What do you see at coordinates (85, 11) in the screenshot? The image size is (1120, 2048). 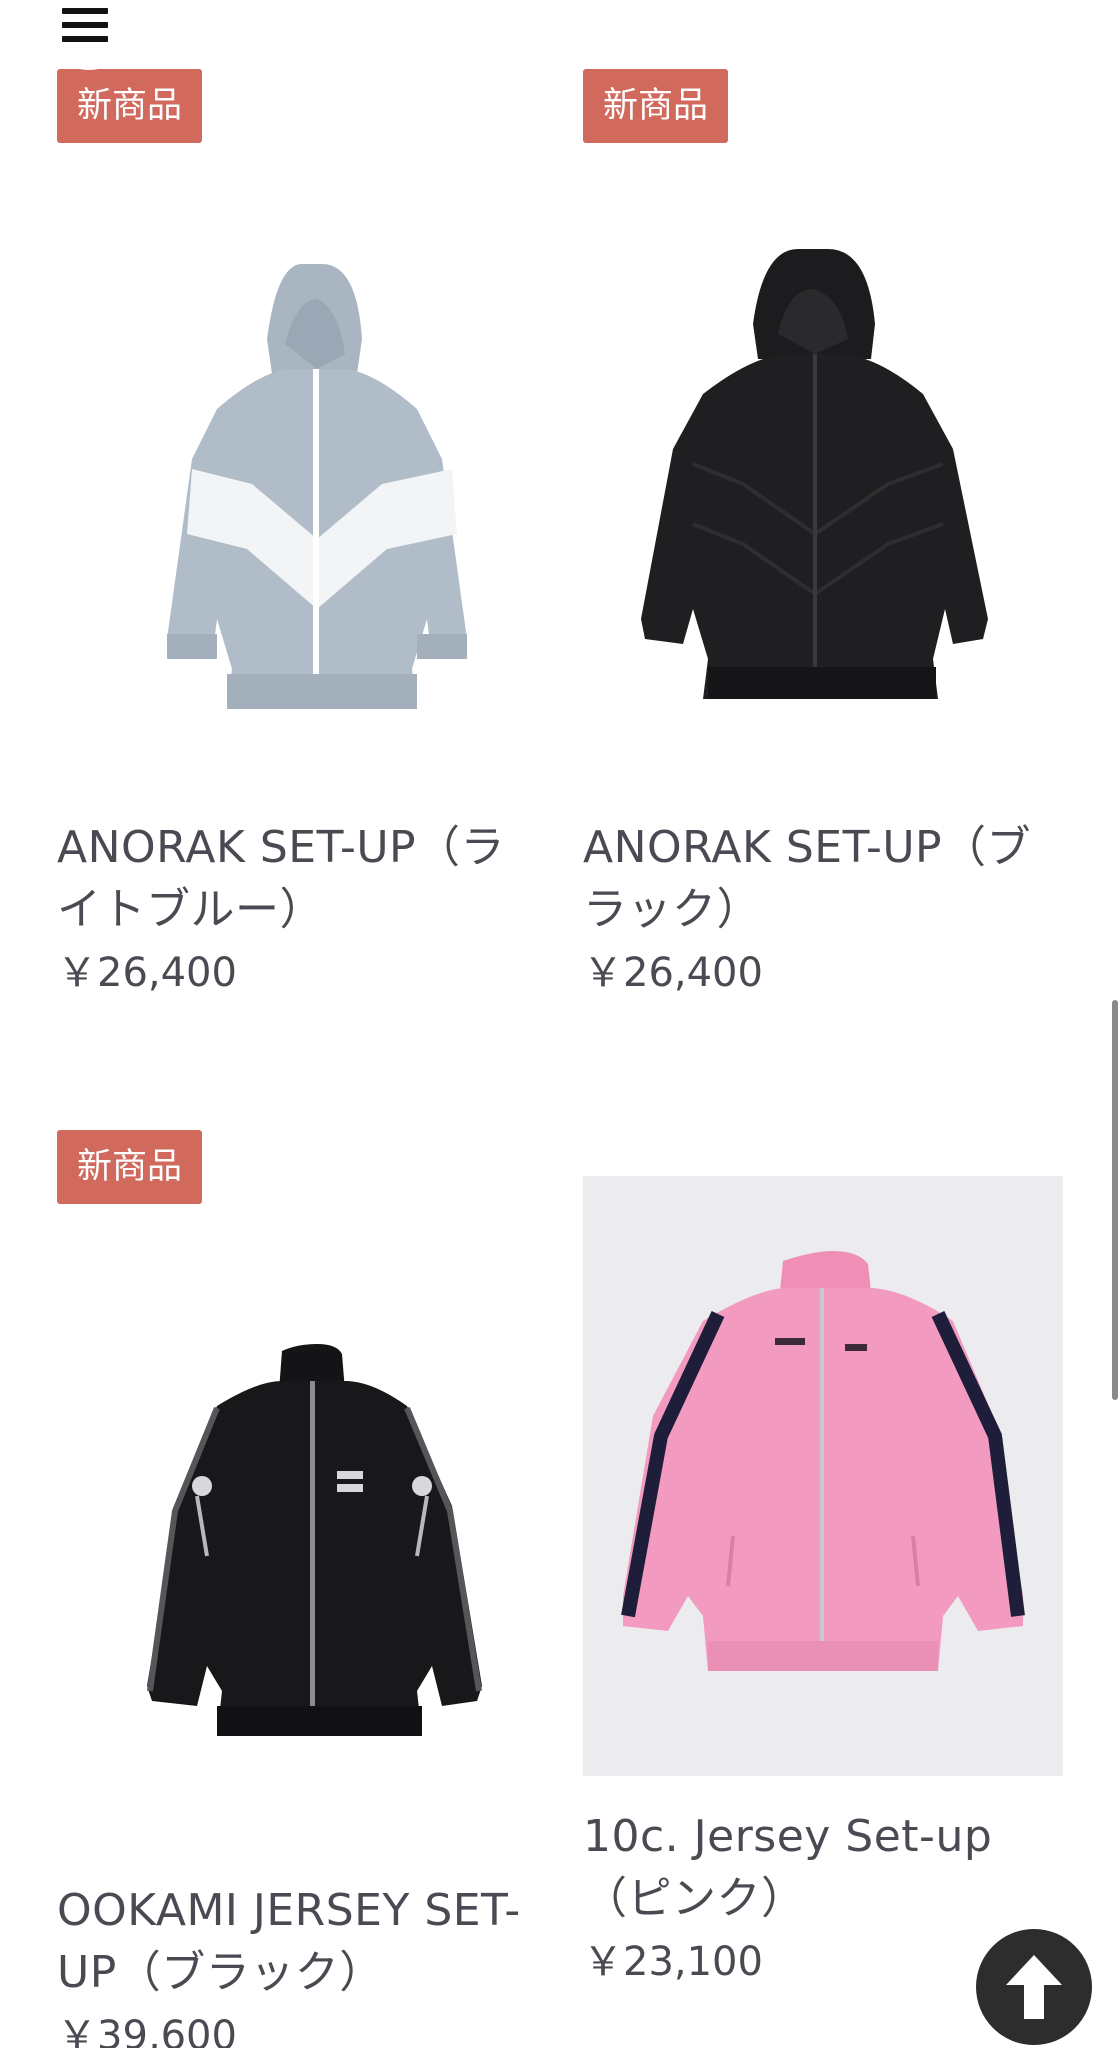 I see `hamburger-menu-icon` at bounding box center [85, 11].